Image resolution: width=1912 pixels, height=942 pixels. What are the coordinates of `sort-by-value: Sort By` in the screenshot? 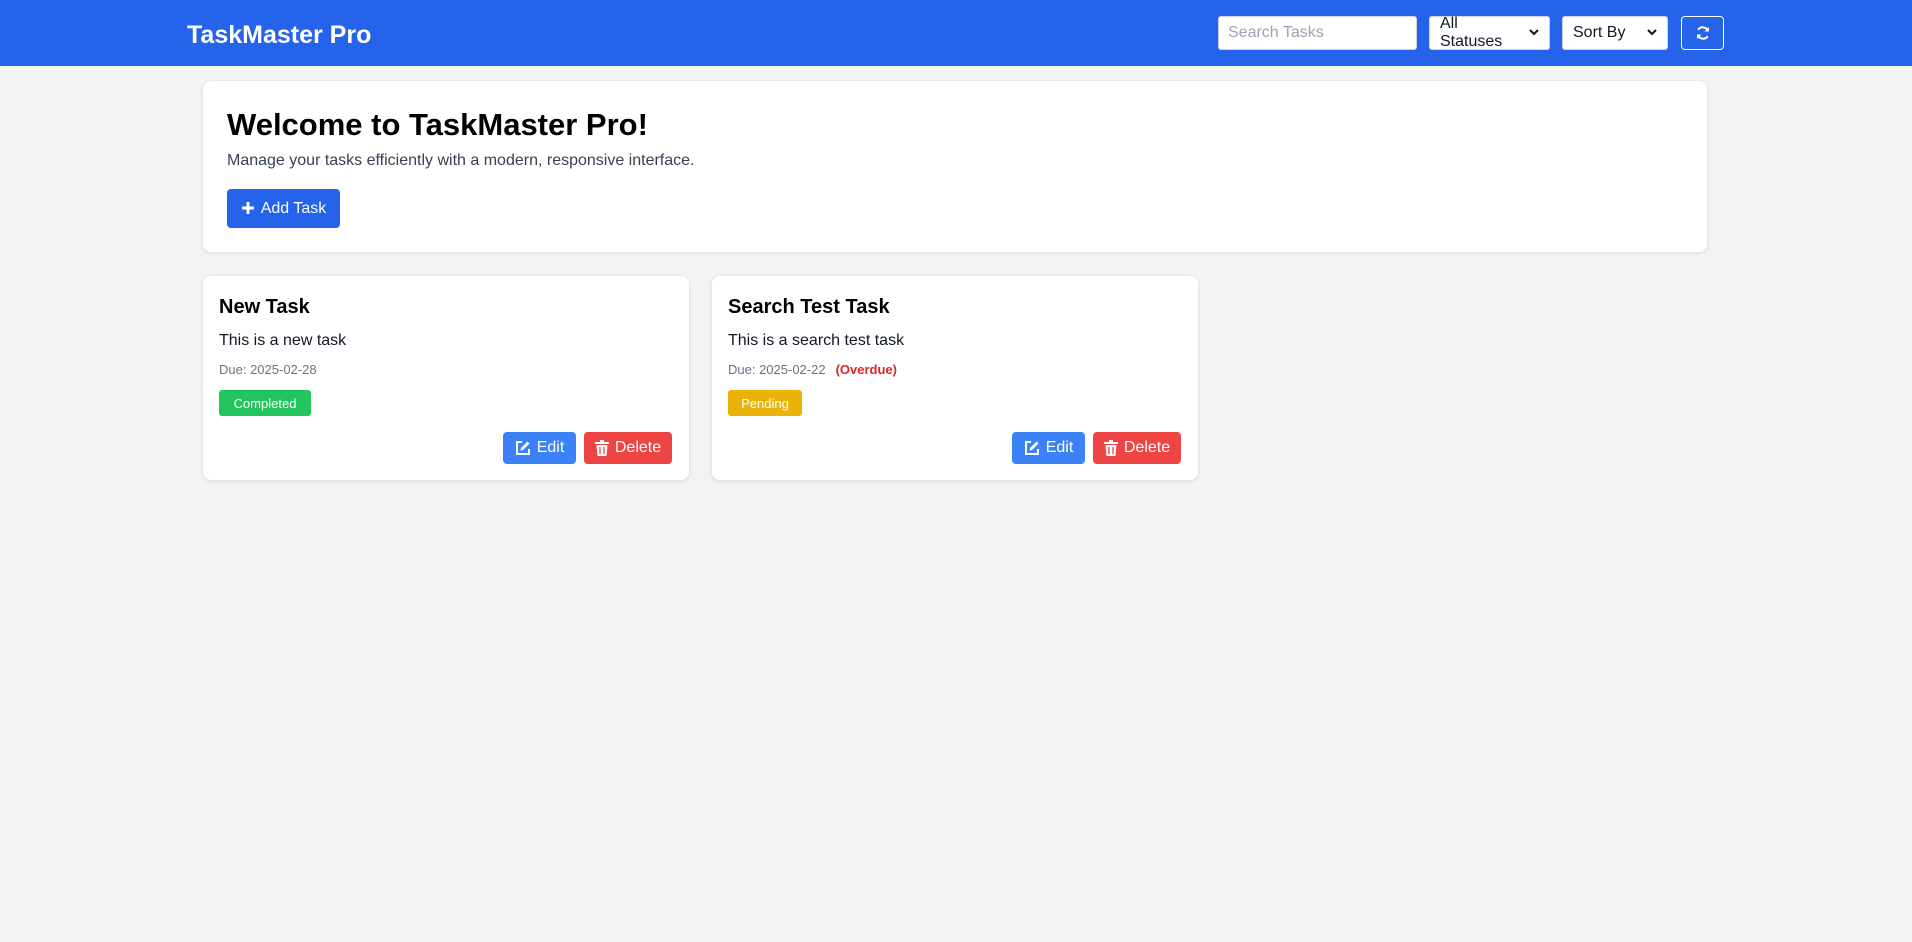 It's located at (1599, 32).